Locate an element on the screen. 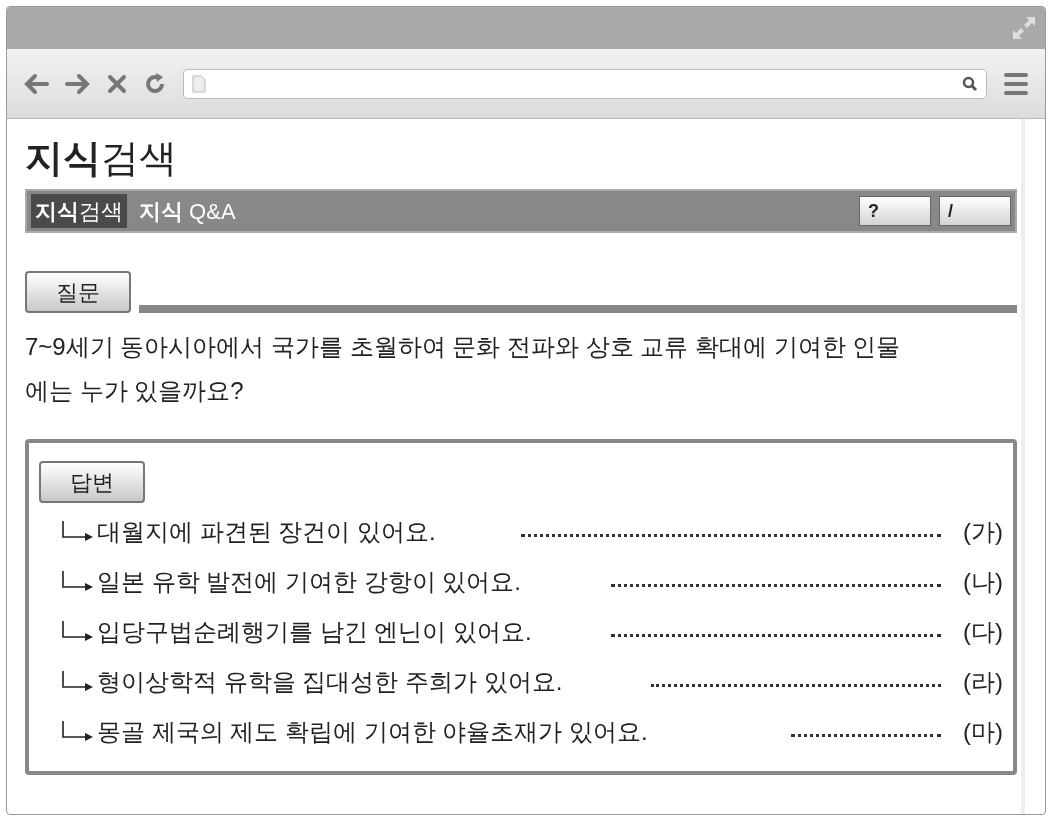  page-icon is located at coordinates (199, 83).